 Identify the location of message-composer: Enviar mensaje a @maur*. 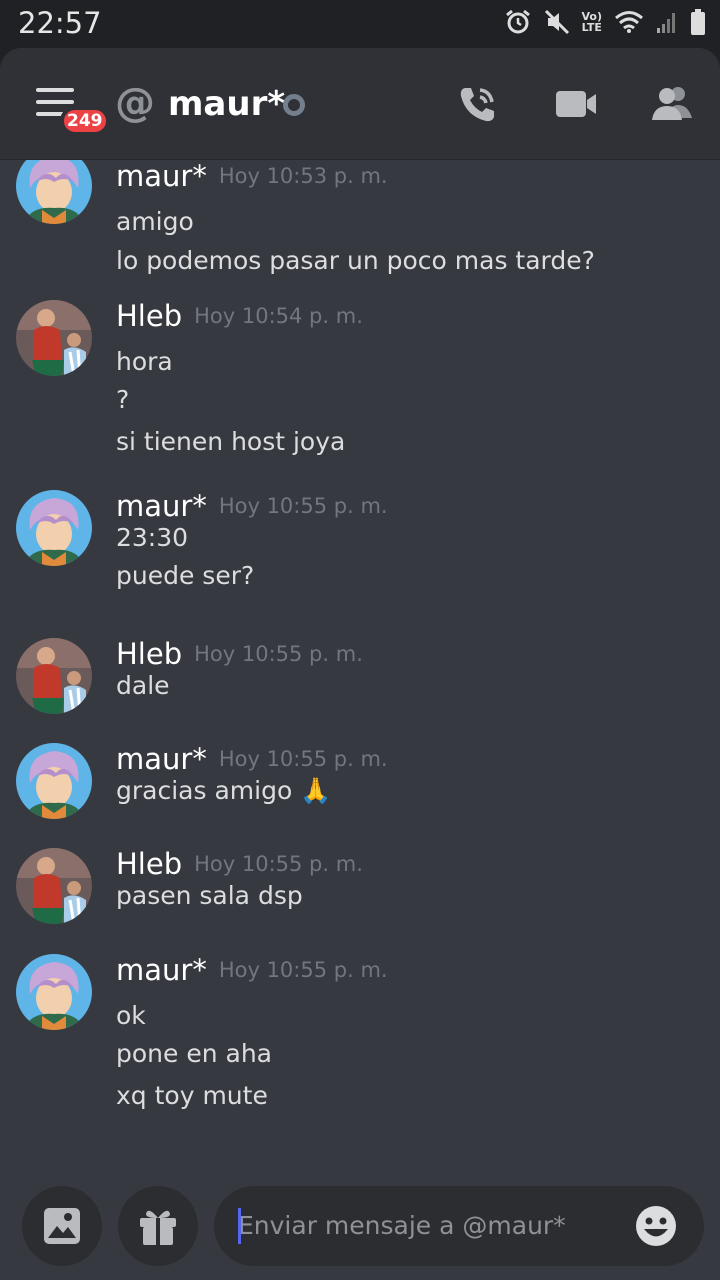
(360, 1225).